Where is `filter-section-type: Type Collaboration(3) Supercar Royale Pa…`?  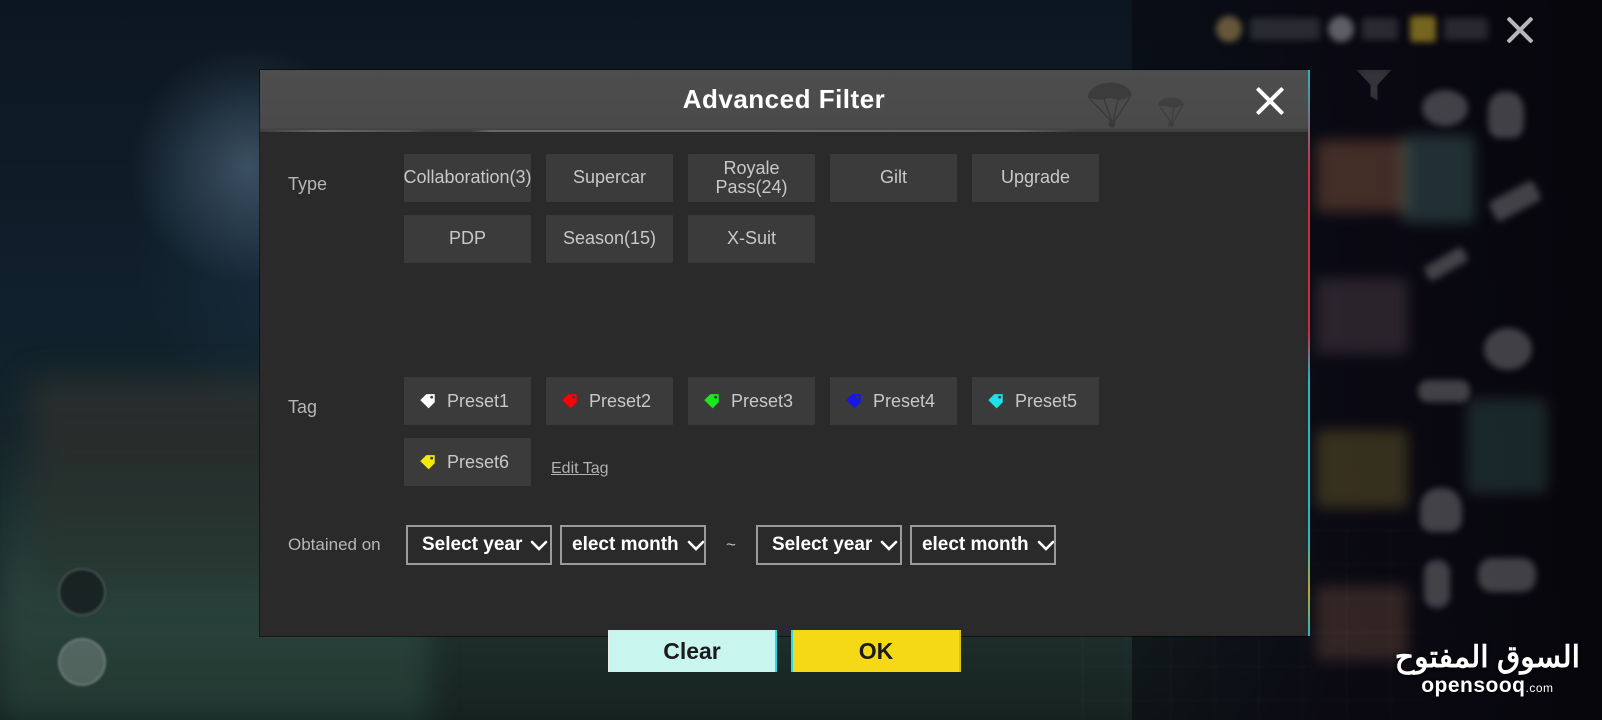 filter-section-type: Type Collaboration(3) Supercar Royale Pa… is located at coordinates (696, 208).